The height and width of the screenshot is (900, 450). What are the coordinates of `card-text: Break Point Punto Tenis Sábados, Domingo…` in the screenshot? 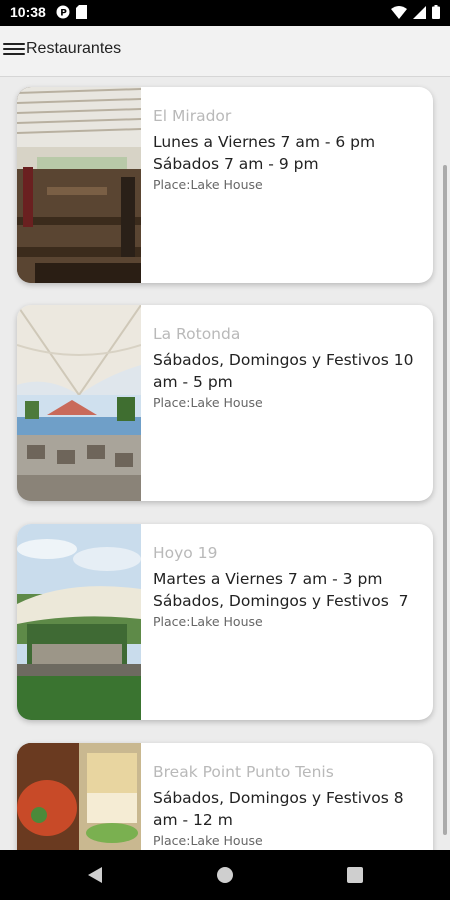 It's located at (289, 805).